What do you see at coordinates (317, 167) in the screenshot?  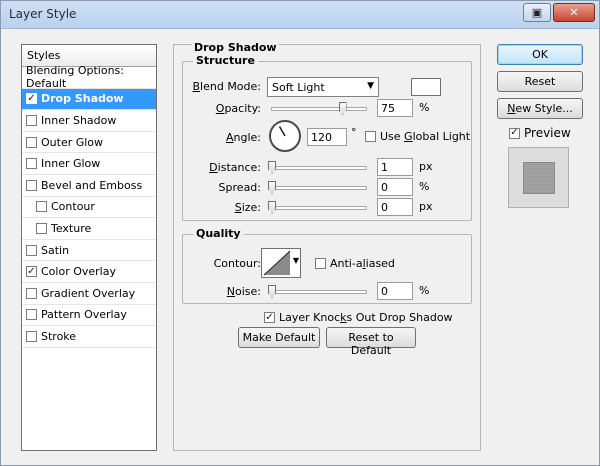 I see `distance-slider` at bounding box center [317, 167].